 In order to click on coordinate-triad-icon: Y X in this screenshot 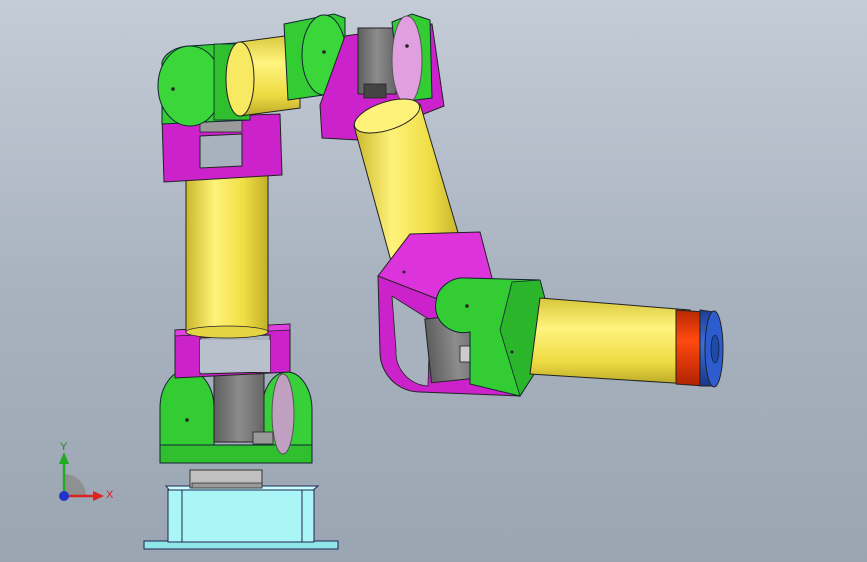, I will do `click(86, 471)`.